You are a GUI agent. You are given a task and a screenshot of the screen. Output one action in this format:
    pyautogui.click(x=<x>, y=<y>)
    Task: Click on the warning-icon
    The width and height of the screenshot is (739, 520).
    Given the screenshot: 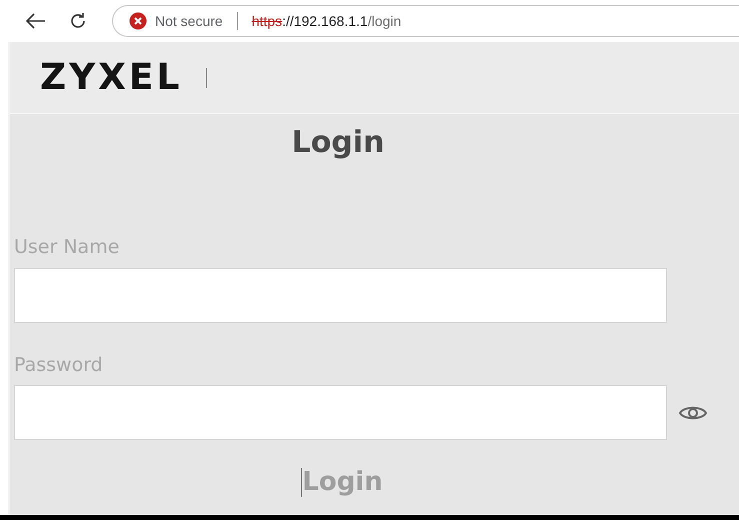 What is the action you would take?
    pyautogui.click(x=138, y=21)
    